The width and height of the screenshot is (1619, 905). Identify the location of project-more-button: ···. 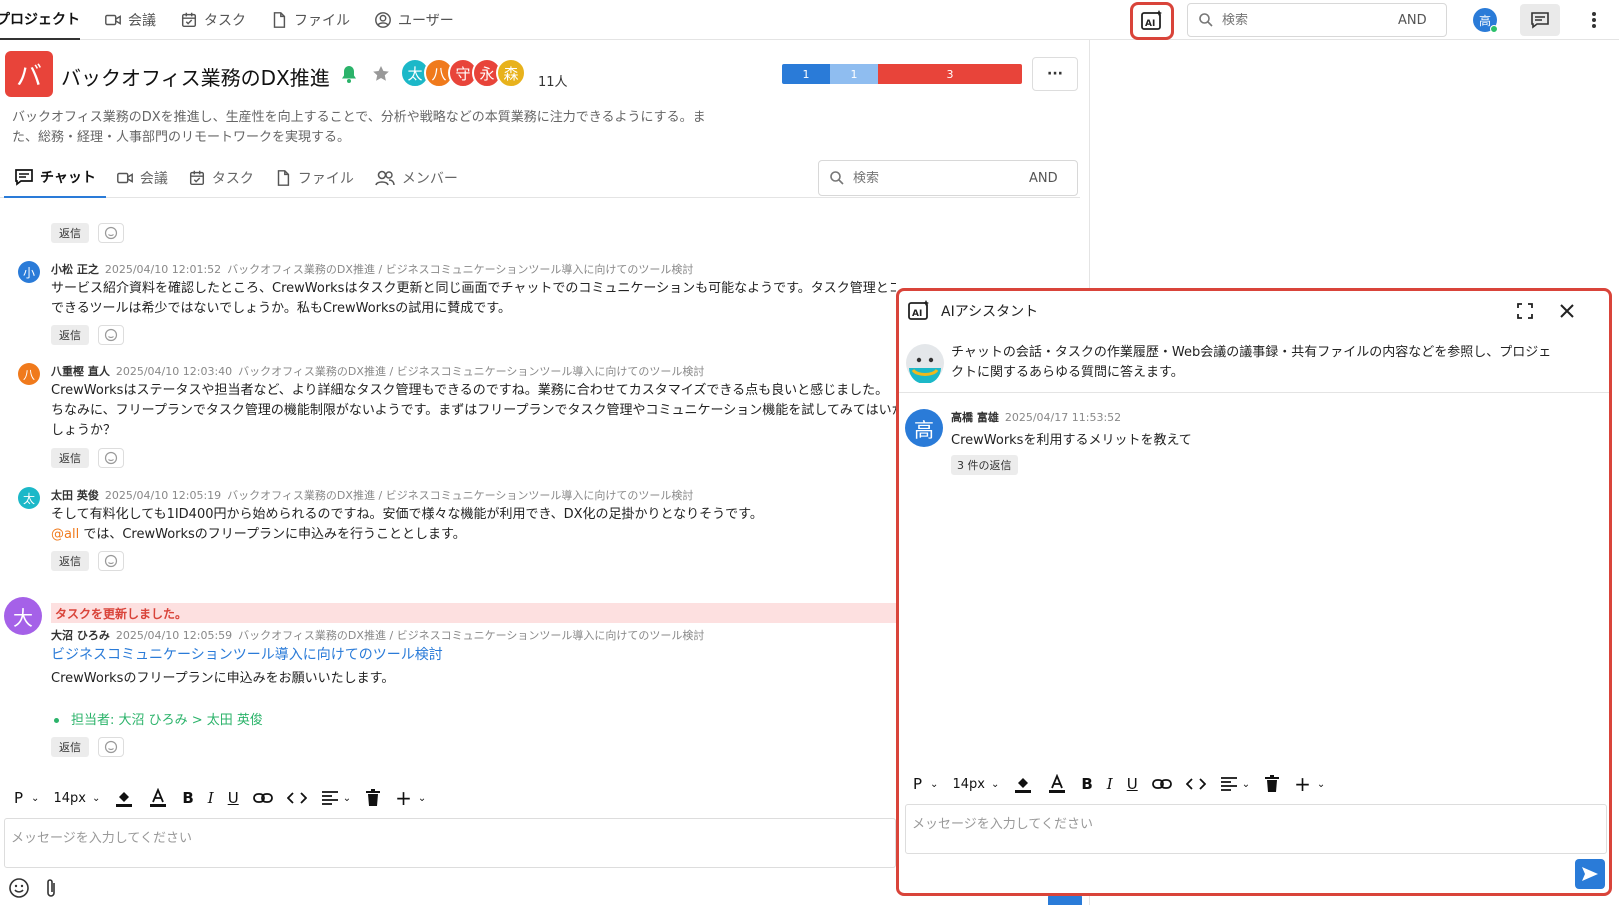
(1055, 74).